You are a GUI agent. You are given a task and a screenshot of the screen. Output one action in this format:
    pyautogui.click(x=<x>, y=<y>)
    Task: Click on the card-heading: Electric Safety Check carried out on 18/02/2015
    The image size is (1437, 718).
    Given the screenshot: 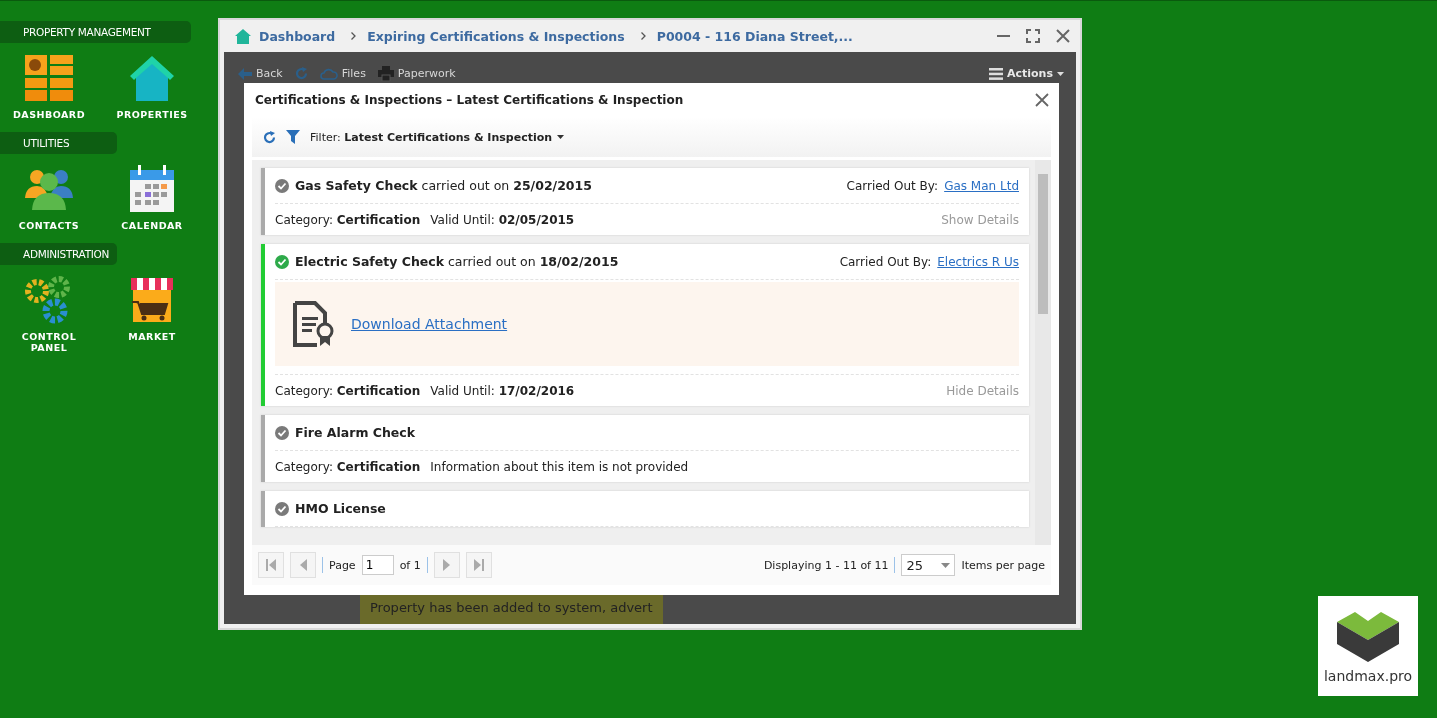 What is the action you would take?
    pyautogui.click(x=457, y=261)
    